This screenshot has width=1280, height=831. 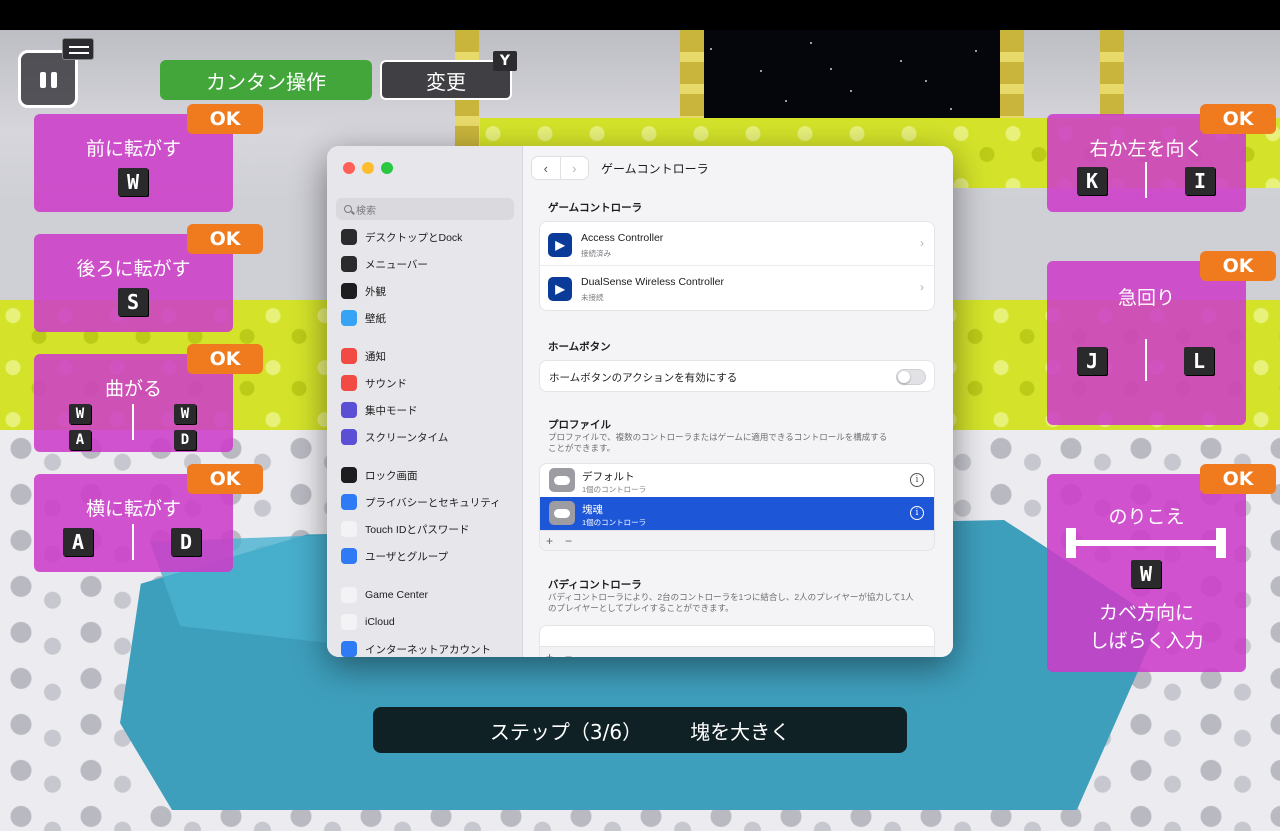 What do you see at coordinates (737, 288) in the screenshot?
I see `controller-row: ▶ DualSense Wireless Controller 未接続 ›` at bounding box center [737, 288].